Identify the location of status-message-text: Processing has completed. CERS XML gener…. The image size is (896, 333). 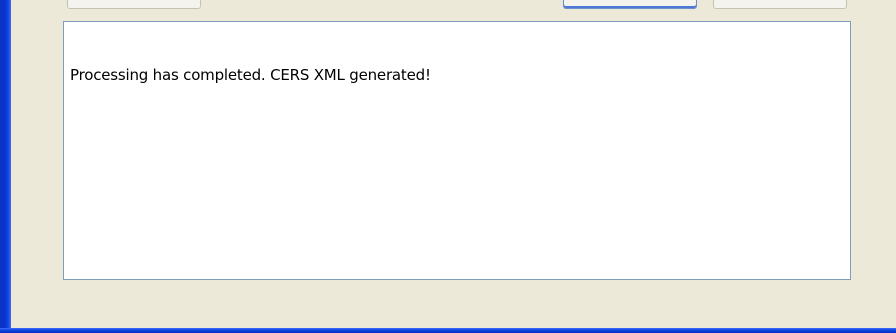
(250, 75).